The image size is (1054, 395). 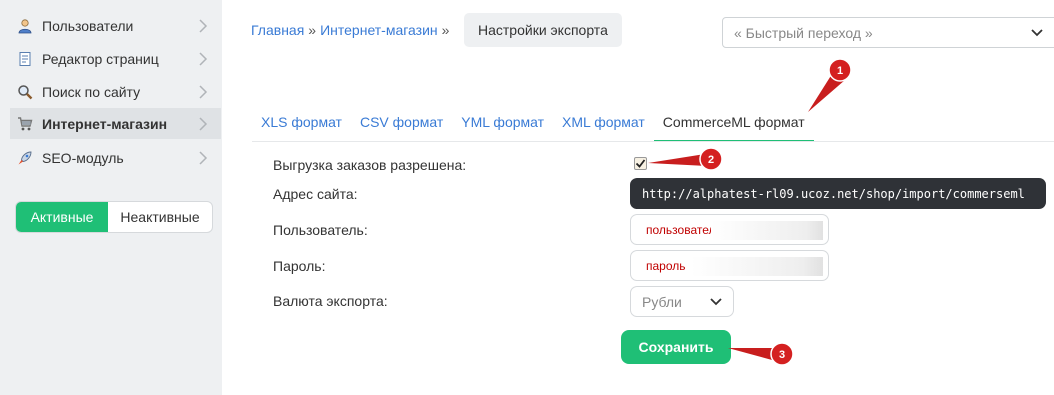 What do you see at coordinates (840, 71) in the screenshot?
I see `annotation-number-1: 1` at bounding box center [840, 71].